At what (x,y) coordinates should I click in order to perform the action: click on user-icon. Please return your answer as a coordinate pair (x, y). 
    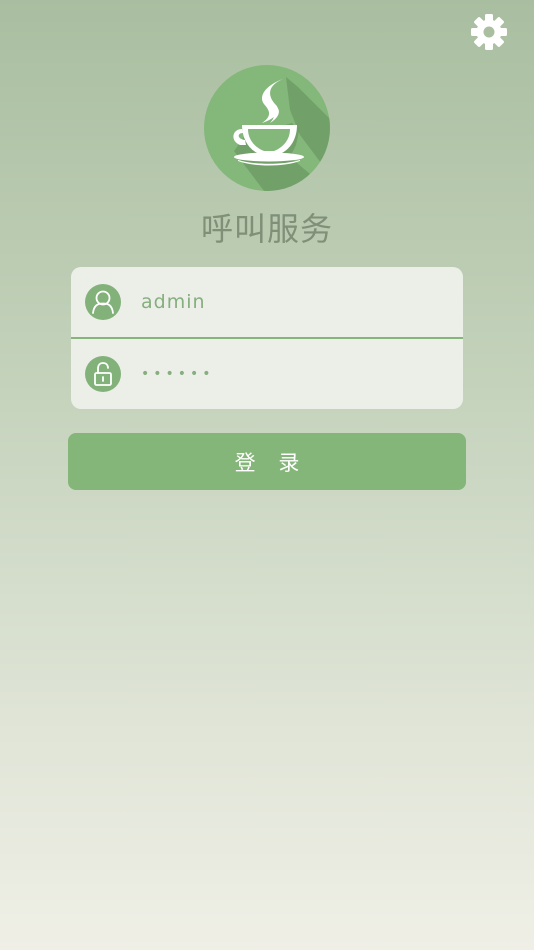
    Looking at the image, I should click on (103, 302).